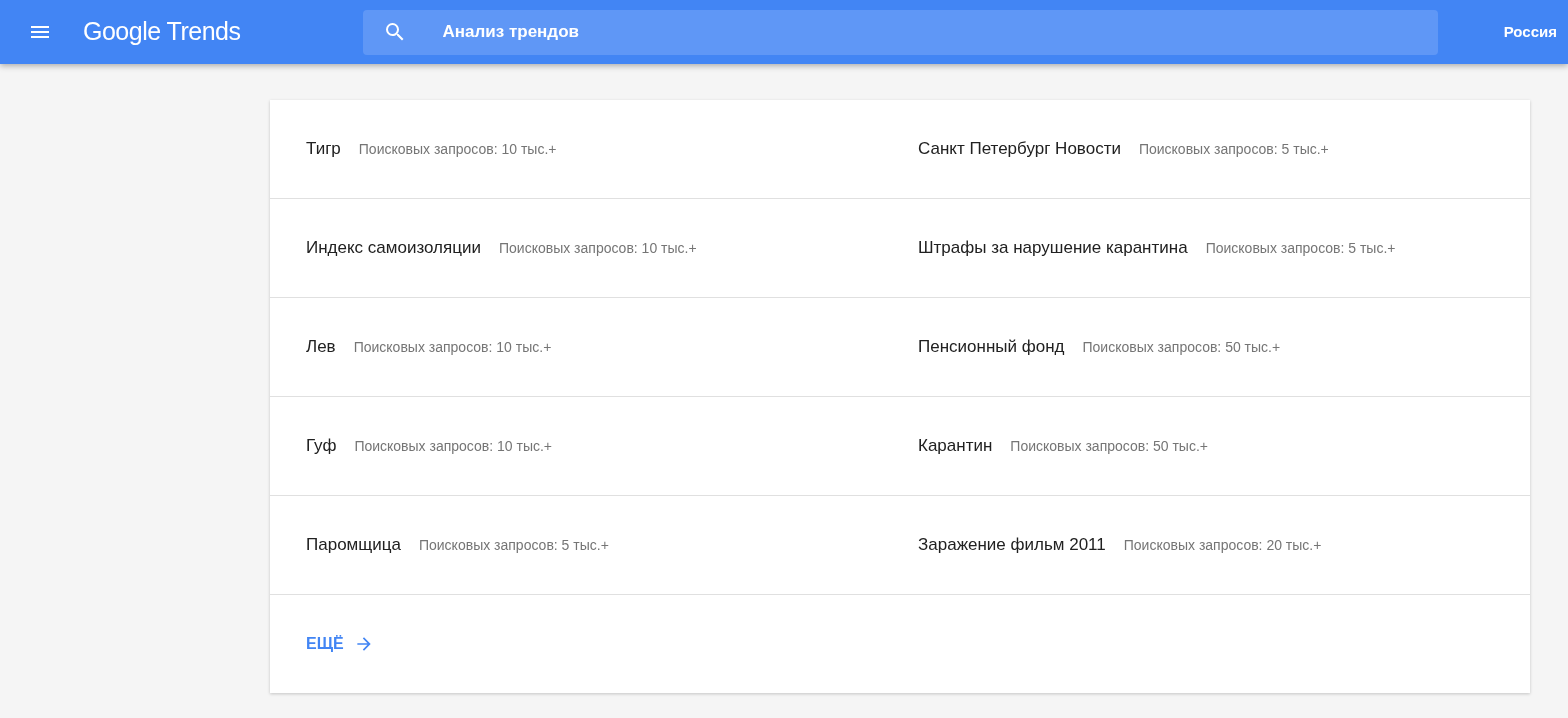 The image size is (1568, 718). Describe the element at coordinates (162, 32) in the screenshot. I see `logo: Google Trends` at that location.